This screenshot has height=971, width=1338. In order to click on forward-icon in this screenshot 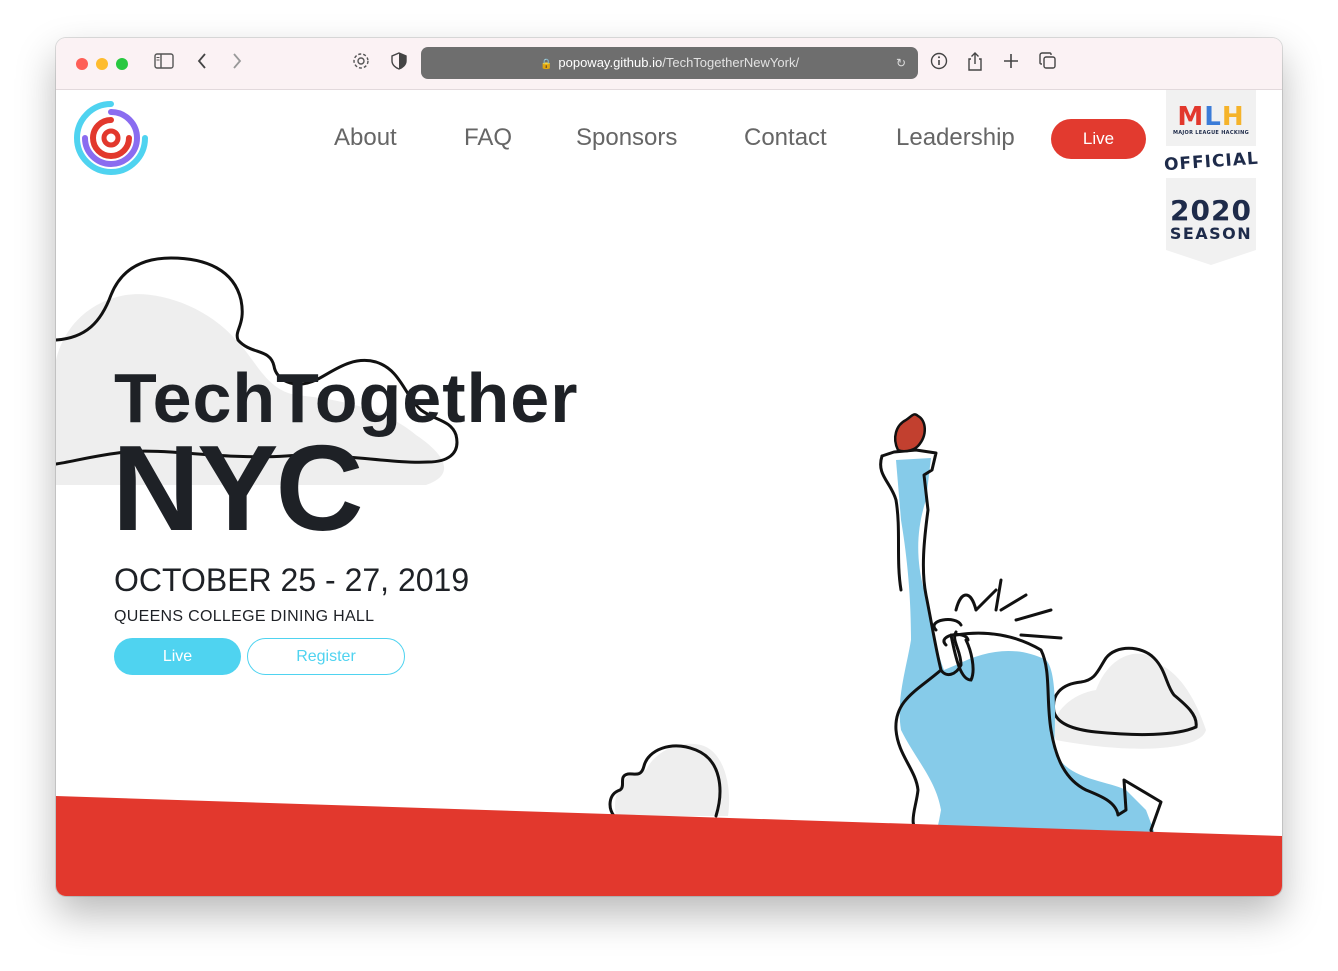, I will do `click(237, 64)`.